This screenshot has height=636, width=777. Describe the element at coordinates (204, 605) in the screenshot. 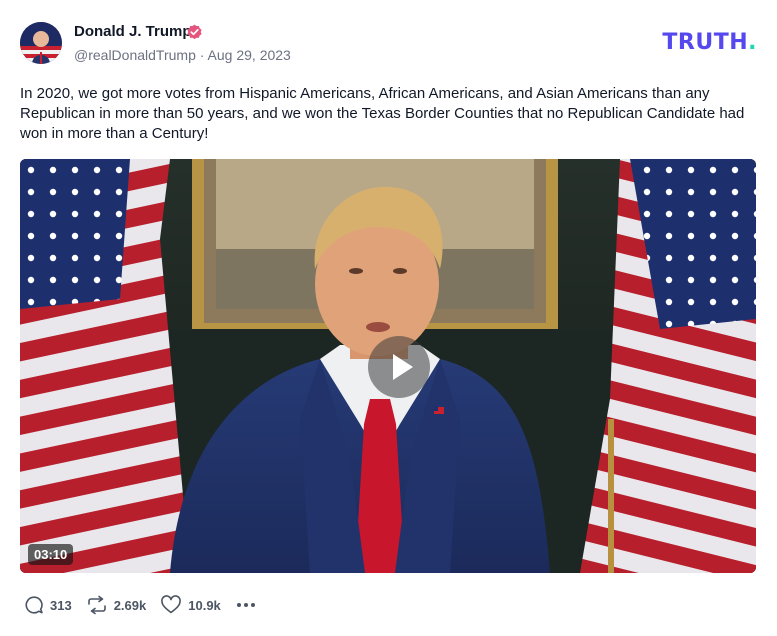

I see `like-count: 10.9k` at that location.